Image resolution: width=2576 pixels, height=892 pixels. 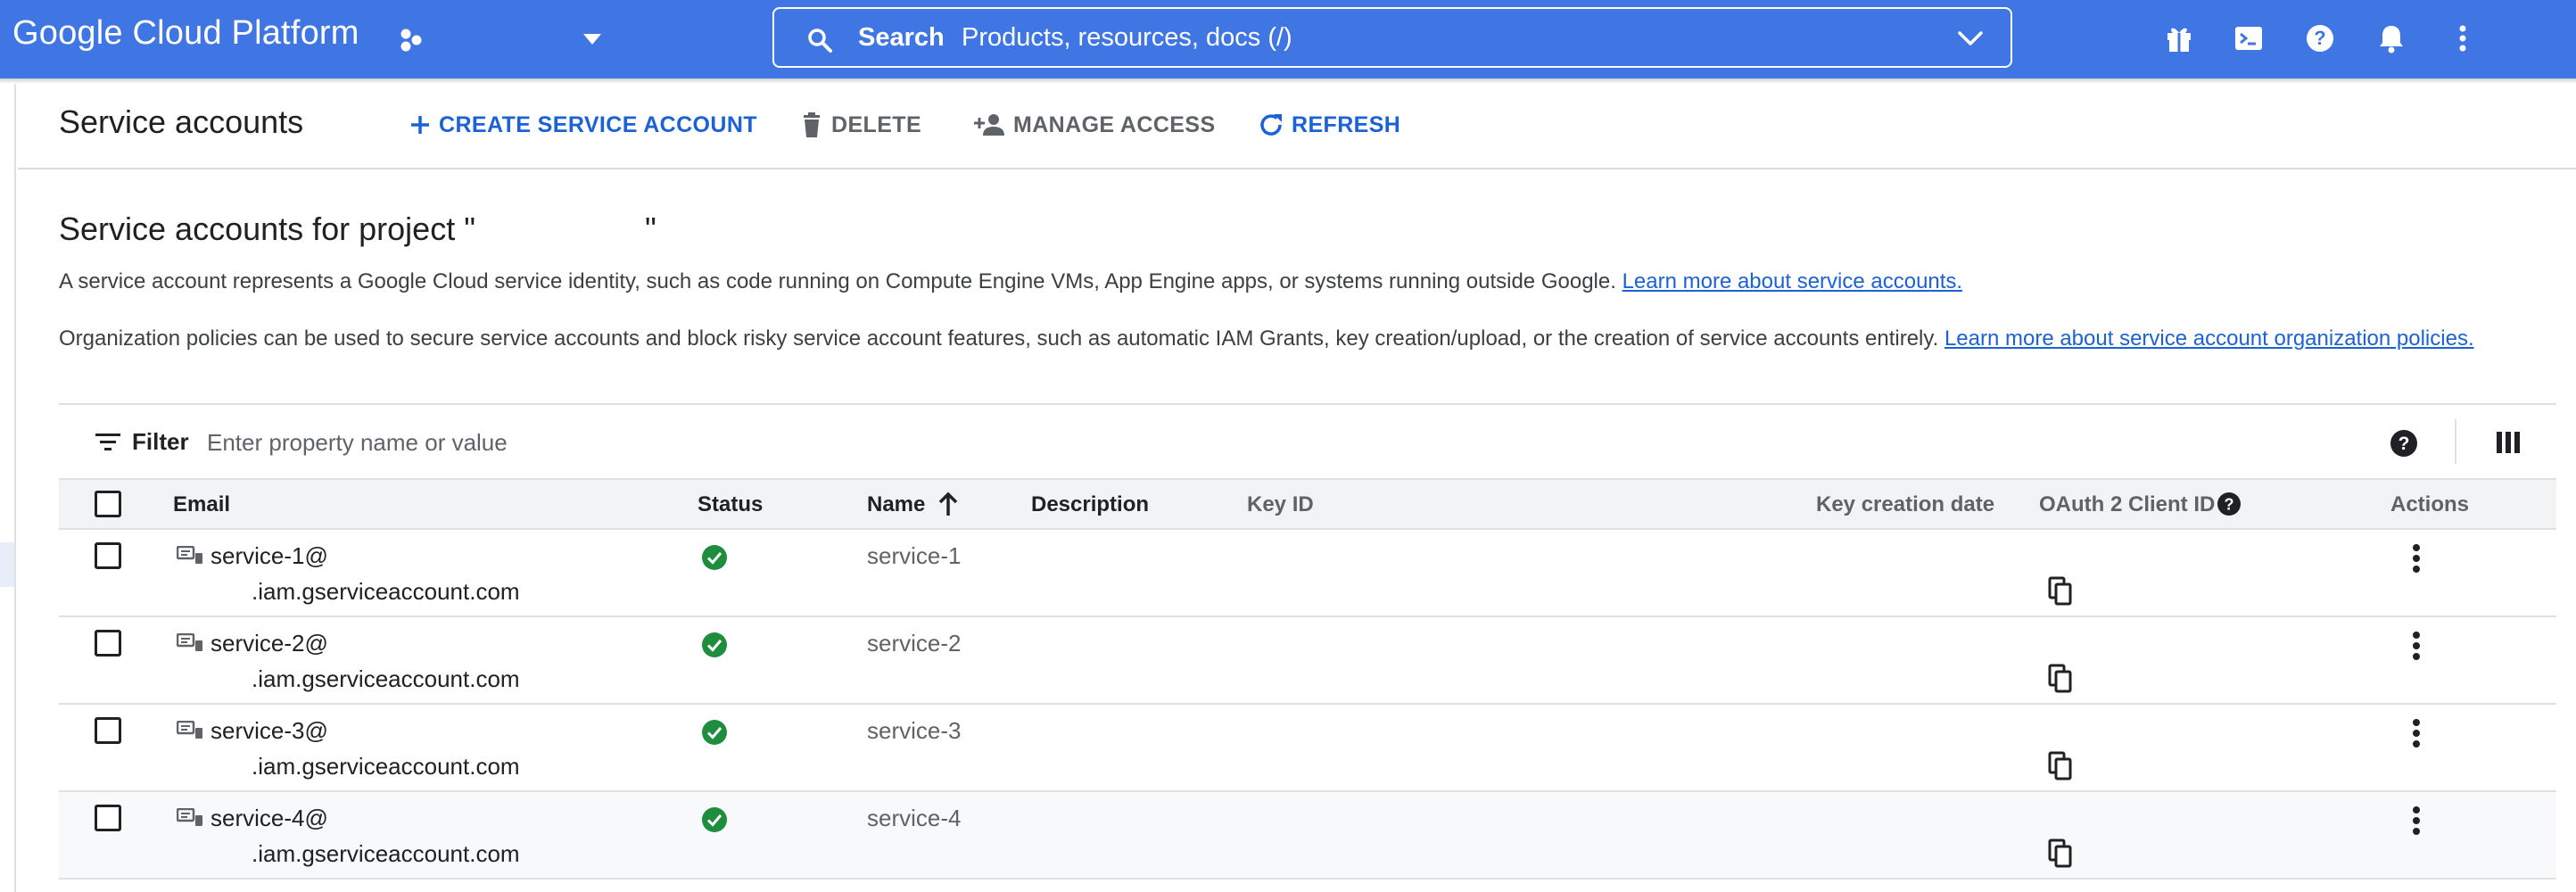 What do you see at coordinates (1793, 281) in the screenshot?
I see `learn-more-service-accounts-link: Learn more about service accounts.` at bounding box center [1793, 281].